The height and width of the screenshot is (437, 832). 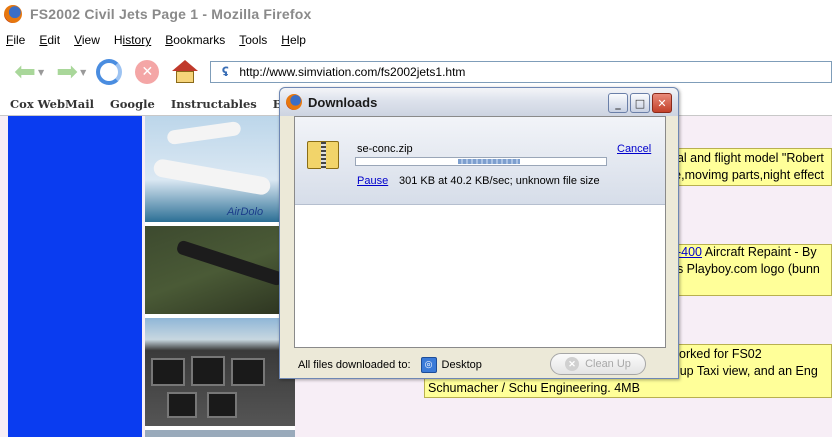 I want to click on downloads-titlebar: Downloads _ □ ✕, so click(x=479, y=102).